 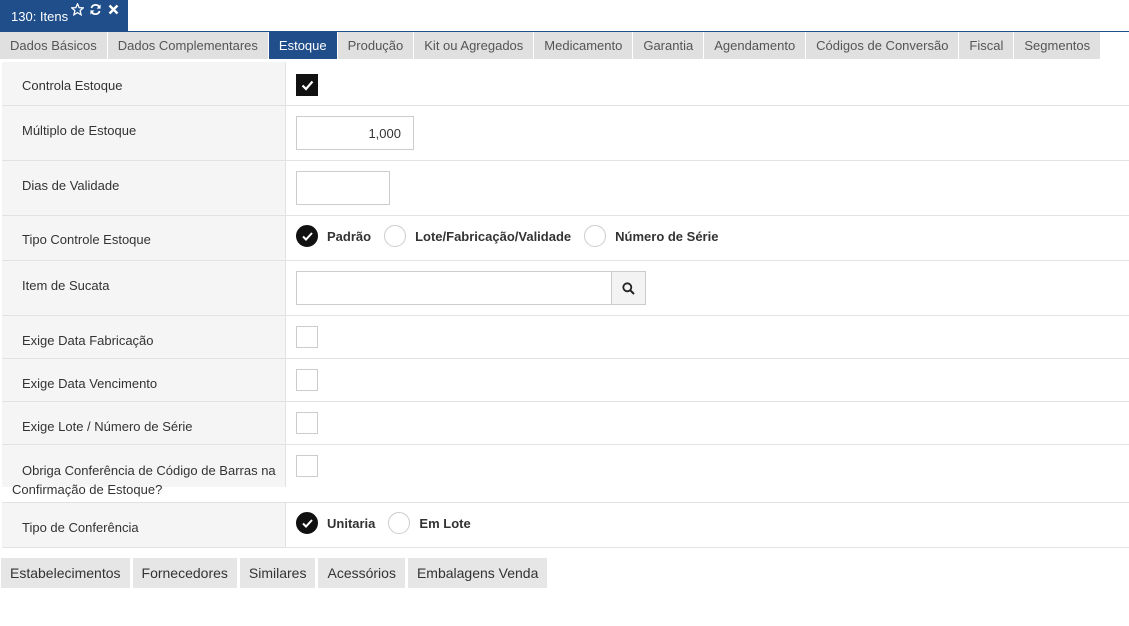 What do you see at coordinates (77, 9) in the screenshot?
I see `star-icon` at bounding box center [77, 9].